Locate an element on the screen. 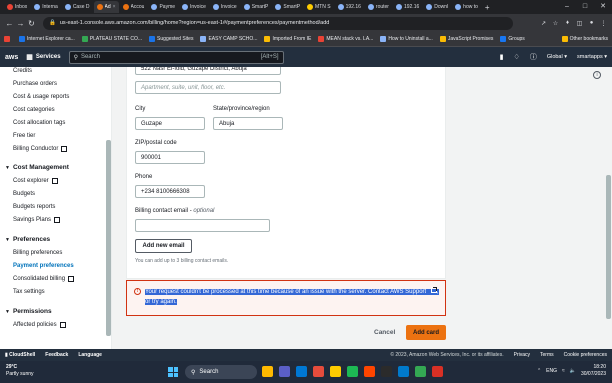 Image resolution: width=612 pixels, height=383 pixels. bookmark-item: Suggested Sites is located at coordinates (171, 39).